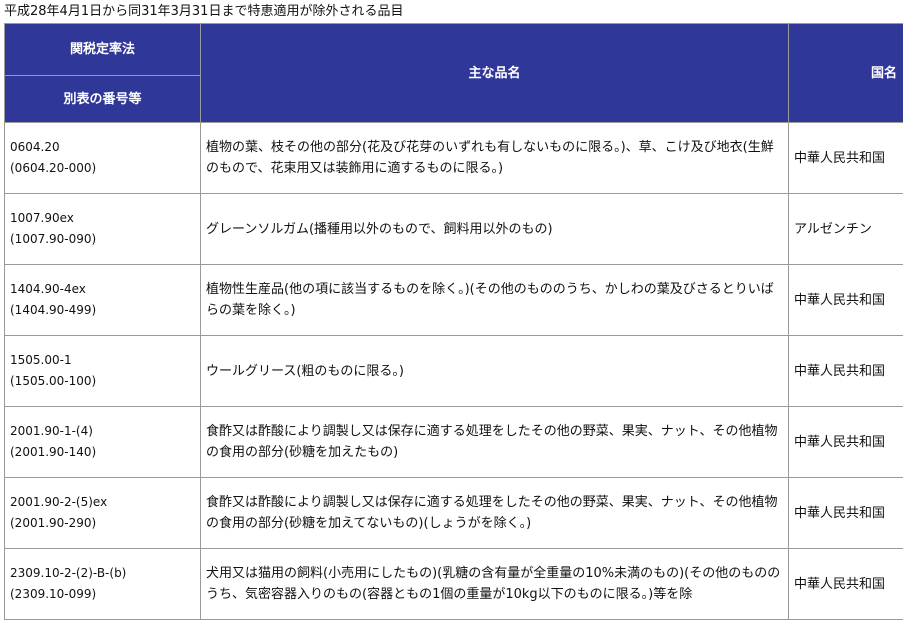 This screenshot has width=903, height=620. I want to click on code-cell: 2001.90-1-(4) (2001.90-140), so click(103, 442).